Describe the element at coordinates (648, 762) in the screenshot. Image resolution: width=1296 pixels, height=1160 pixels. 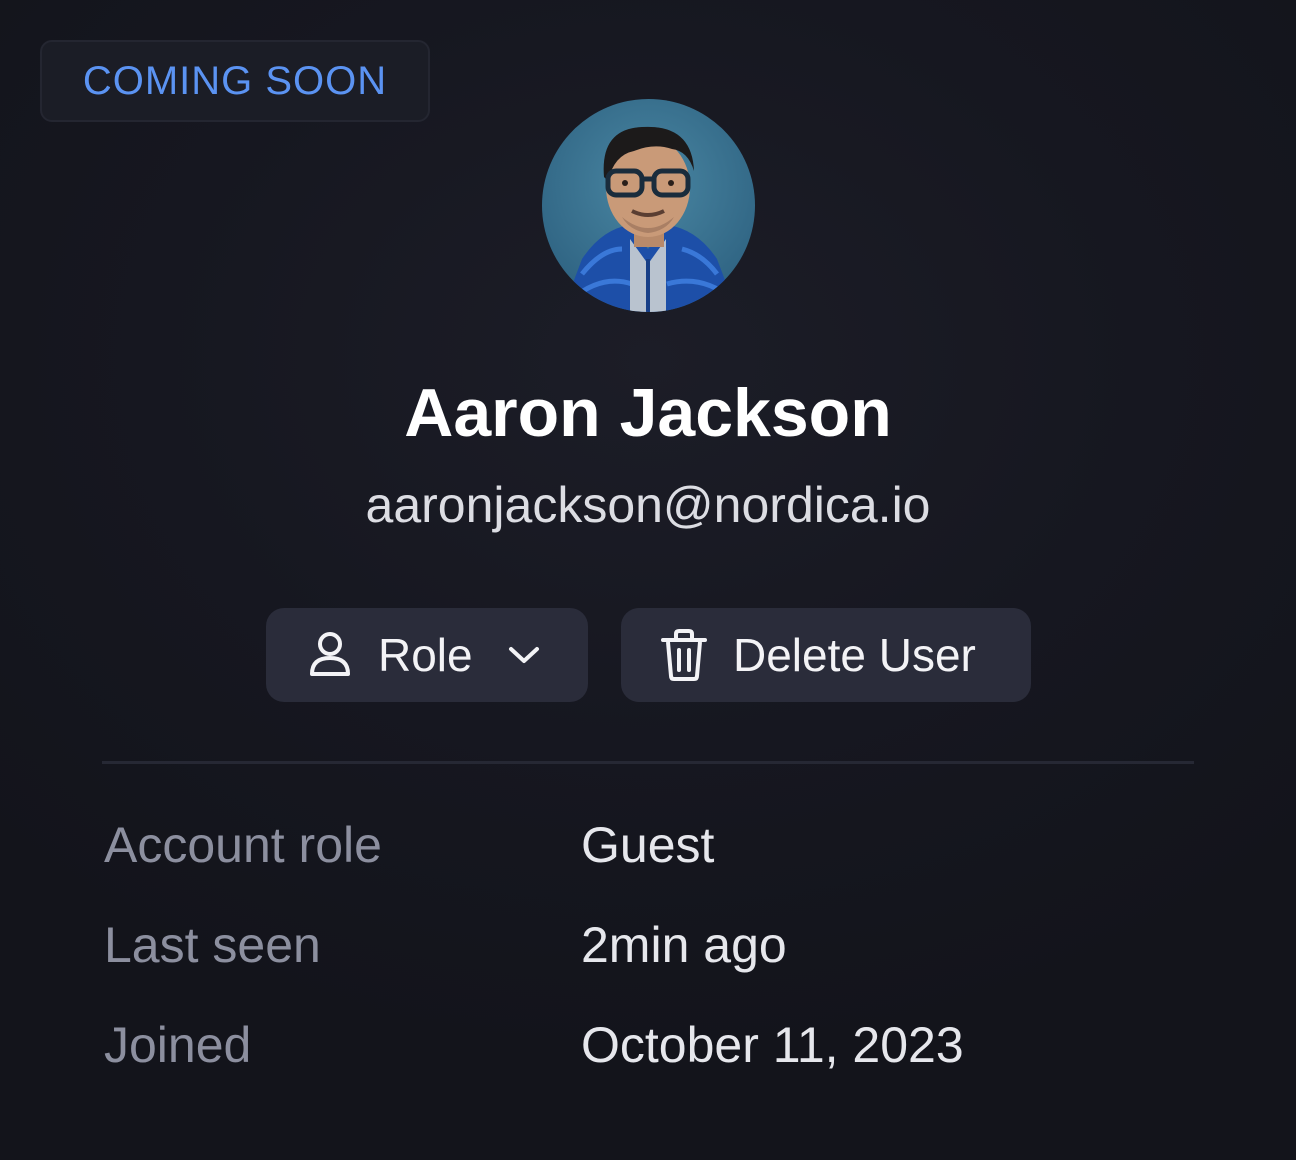
I see `section-divider` at that location.